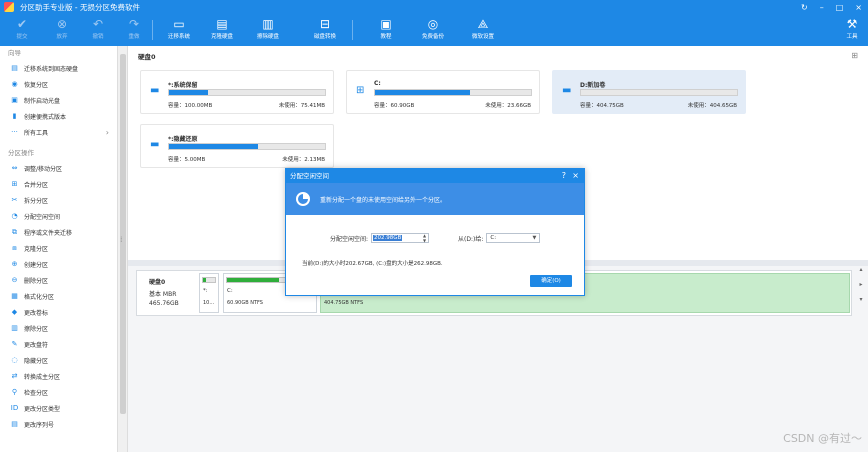 The width and height of the screenshot is (868, 452). Describe the element at coordinates (649, 92) in the screenshot. I see `partition-card: ▬ D:新加卷 容量：404.75GB 未使用：404.65GB` at that location.